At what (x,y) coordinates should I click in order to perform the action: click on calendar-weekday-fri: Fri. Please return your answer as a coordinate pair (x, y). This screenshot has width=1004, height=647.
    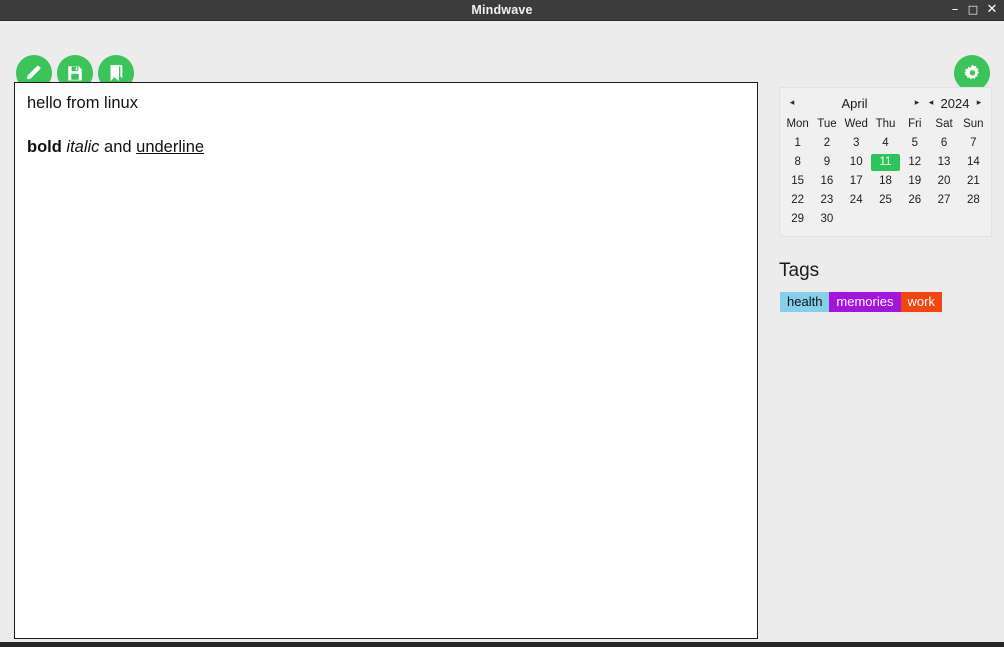
    Looking at the image, I should click on (915, 124).